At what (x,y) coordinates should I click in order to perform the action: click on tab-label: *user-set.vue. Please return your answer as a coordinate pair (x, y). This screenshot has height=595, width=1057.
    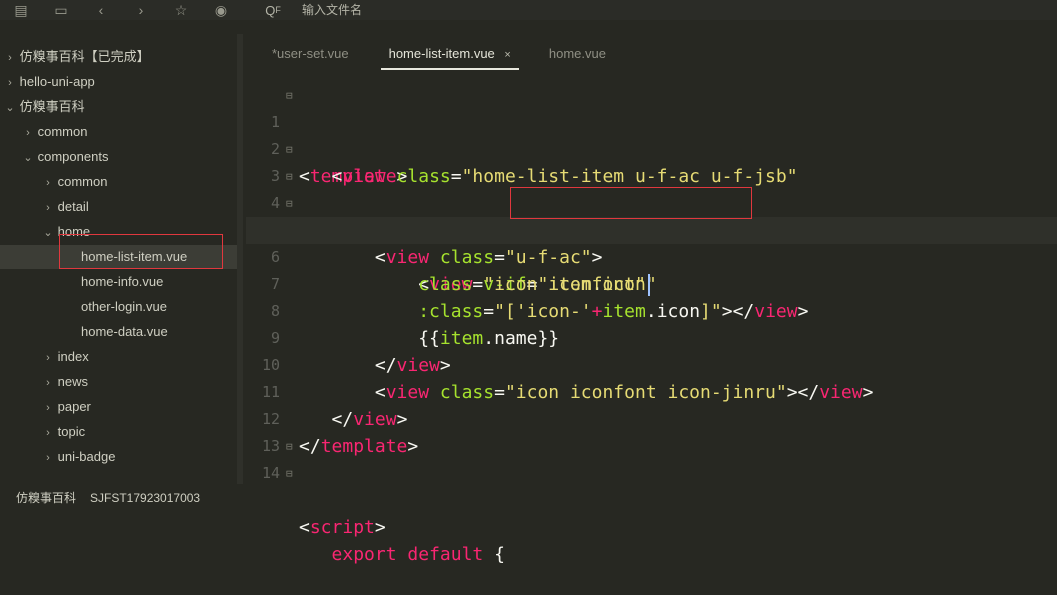
    Looking at the image, I should click on (310, 53).